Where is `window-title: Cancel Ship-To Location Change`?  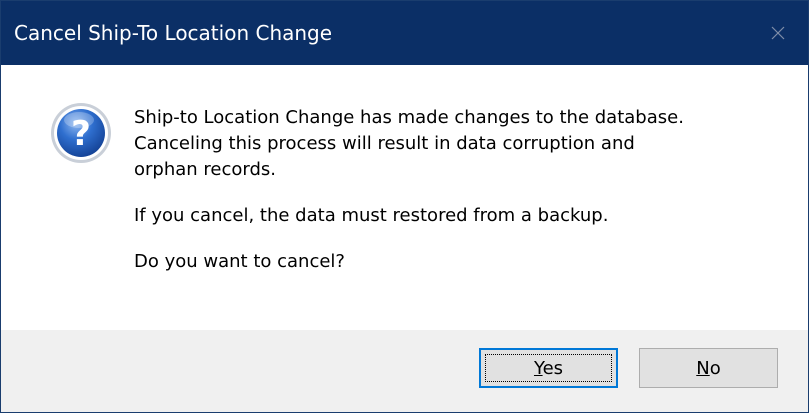 window-title: Cancel Ship-To Location Change is located at coordinates (173, 33).